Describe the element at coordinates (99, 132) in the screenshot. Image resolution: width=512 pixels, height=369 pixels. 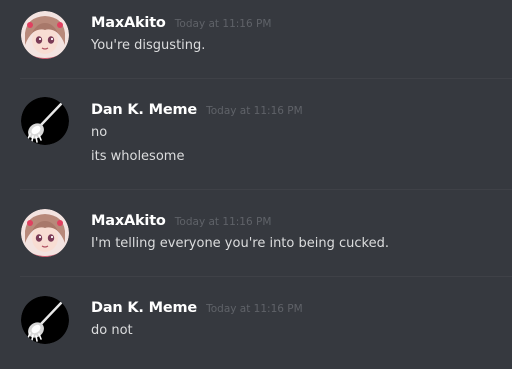
I see `message-text: no` at that location.